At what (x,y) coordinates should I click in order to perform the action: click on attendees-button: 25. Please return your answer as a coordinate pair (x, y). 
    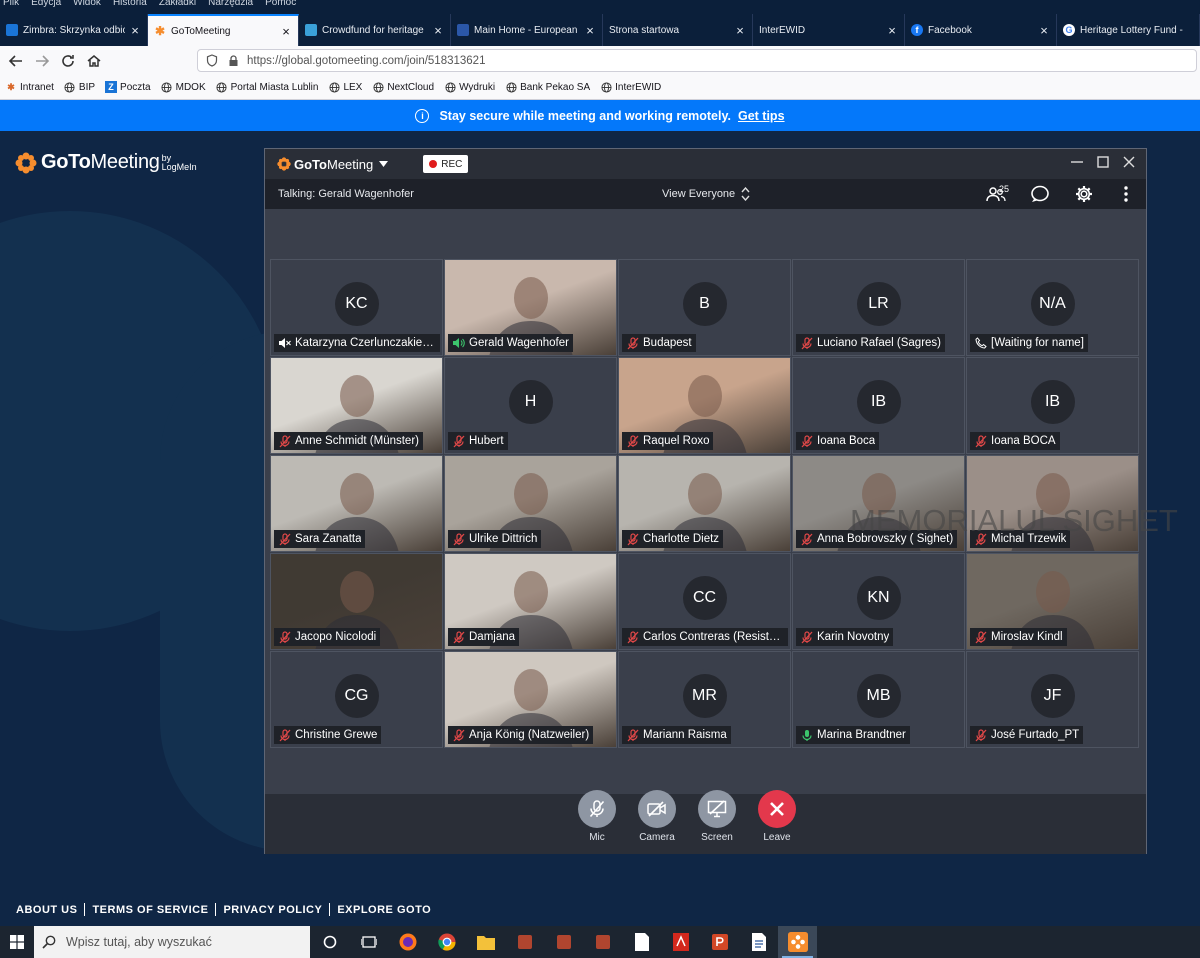
    Looking at the image, I should click on (996, 193).